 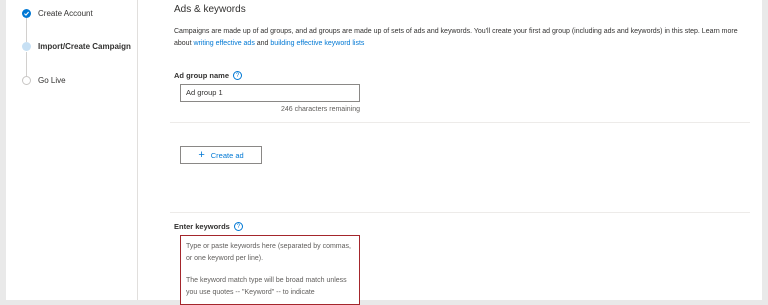 I want to click on check-icon, so click(x=26, y=13).